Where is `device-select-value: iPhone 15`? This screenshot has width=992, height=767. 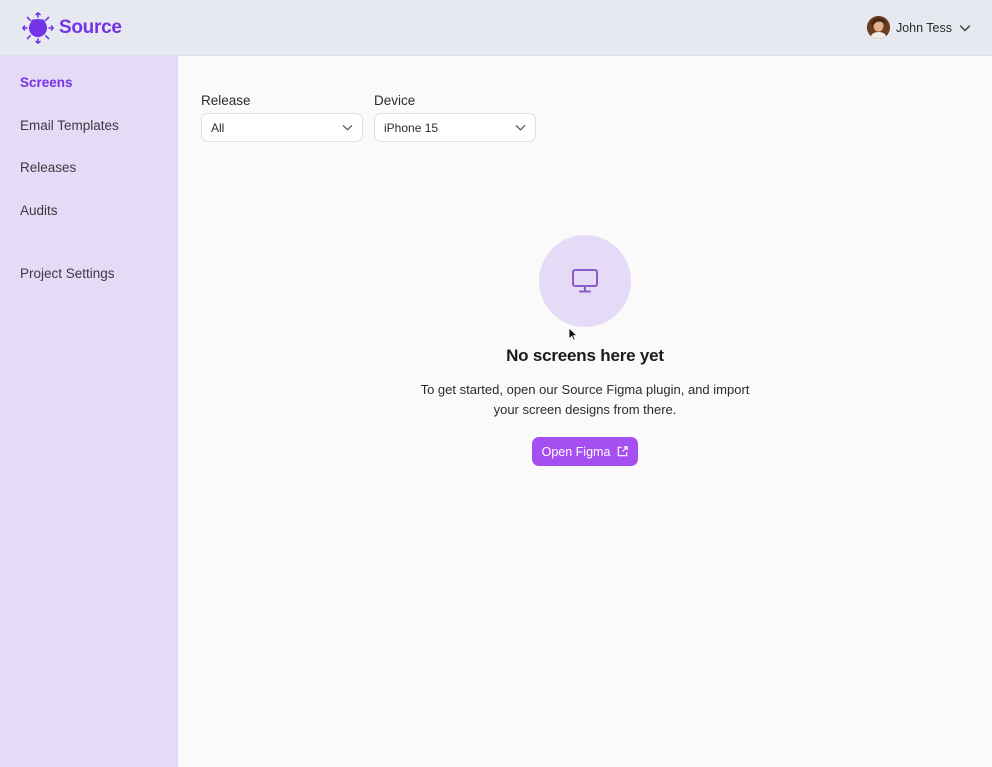 device-select-value: iPhone 15 is located at coordinates (411, 127).